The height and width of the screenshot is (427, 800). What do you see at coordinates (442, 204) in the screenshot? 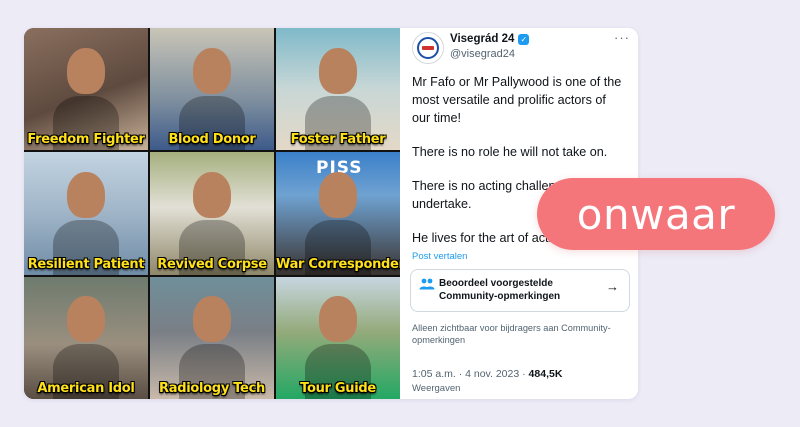
I see `tweet-line: undertake.` at bounding box center [442, 204].